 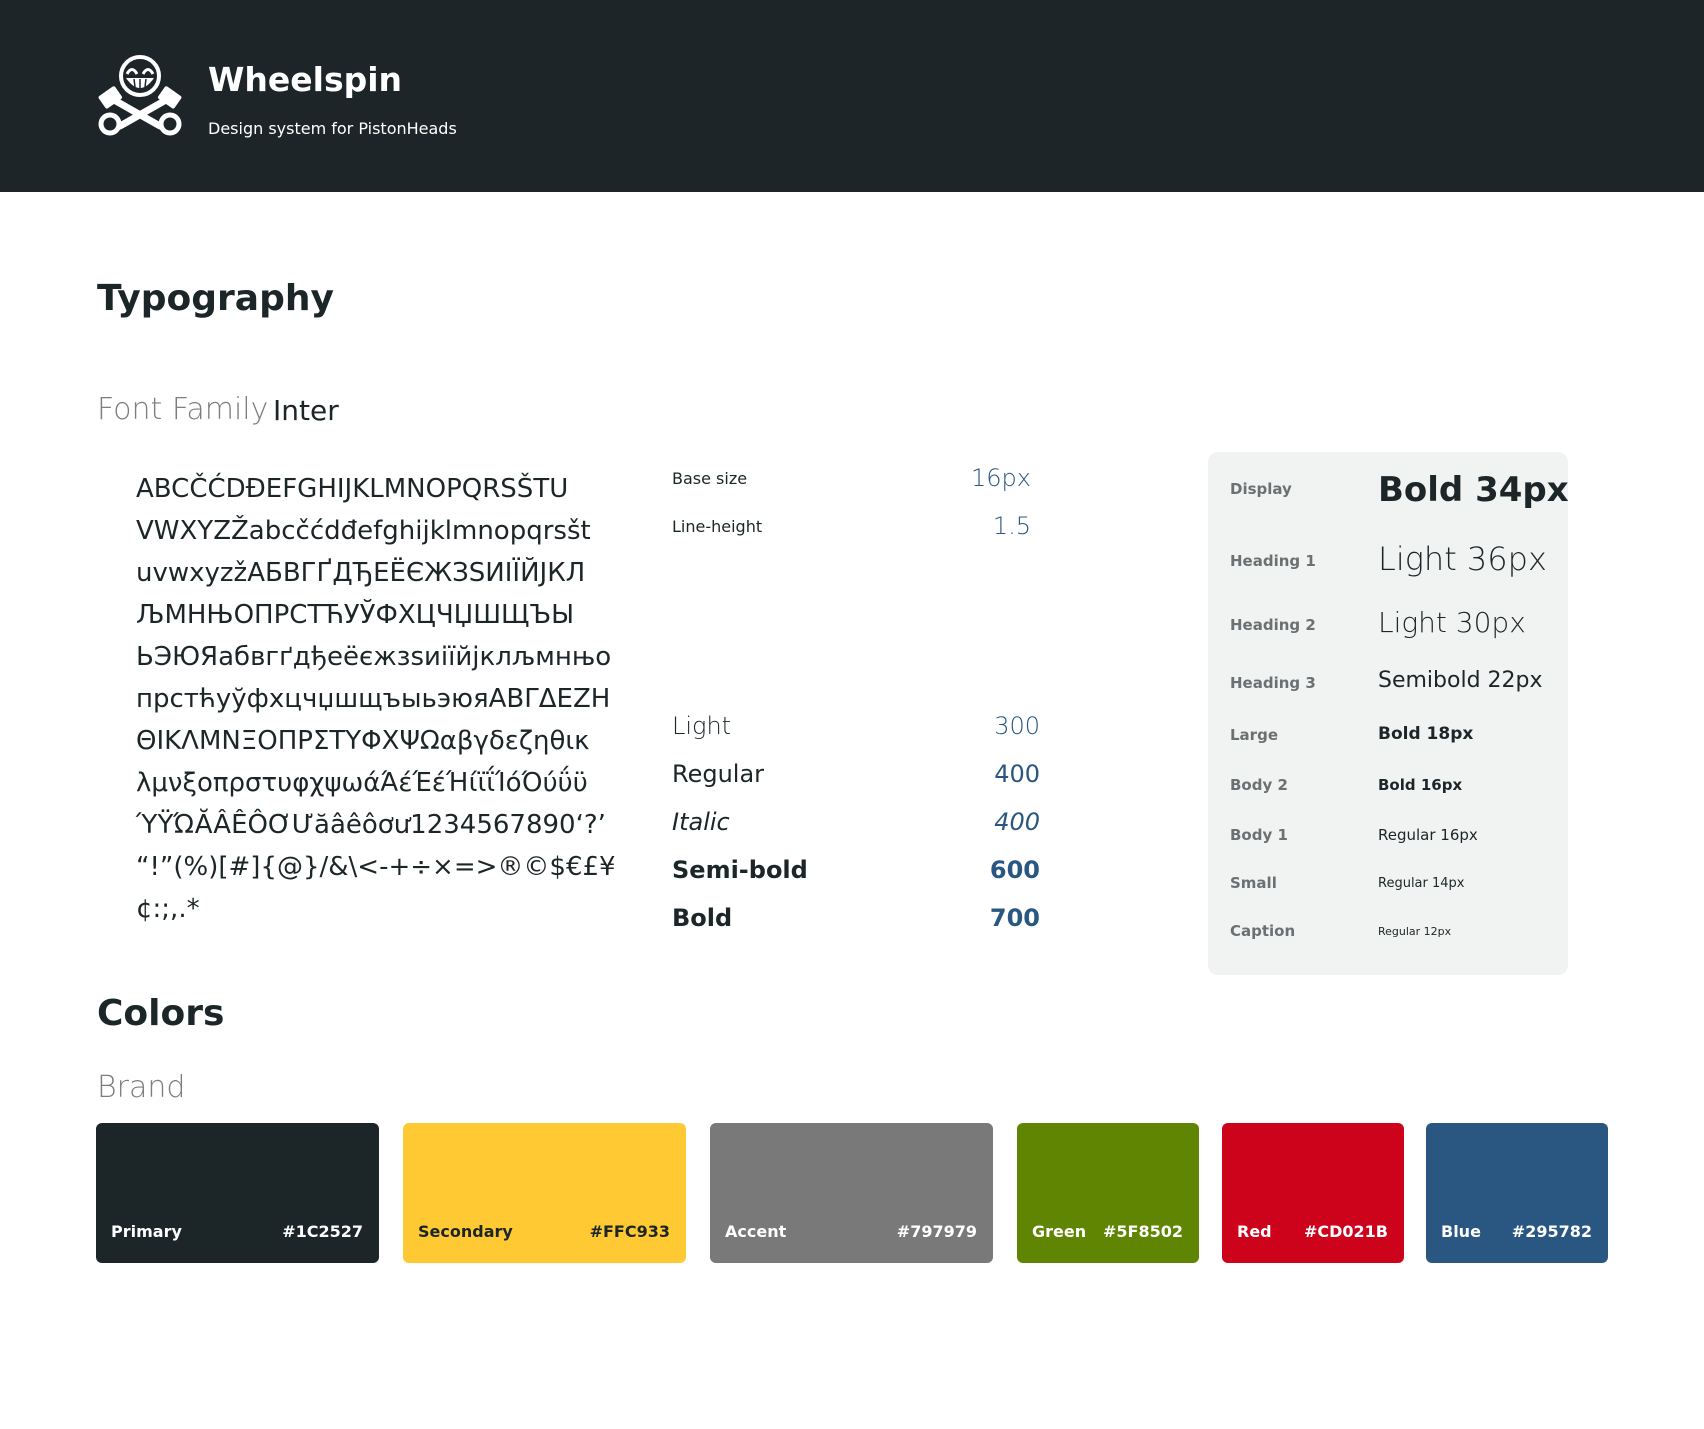 I want to click on base-size-value: 16px, so click(x=1001, y=478).